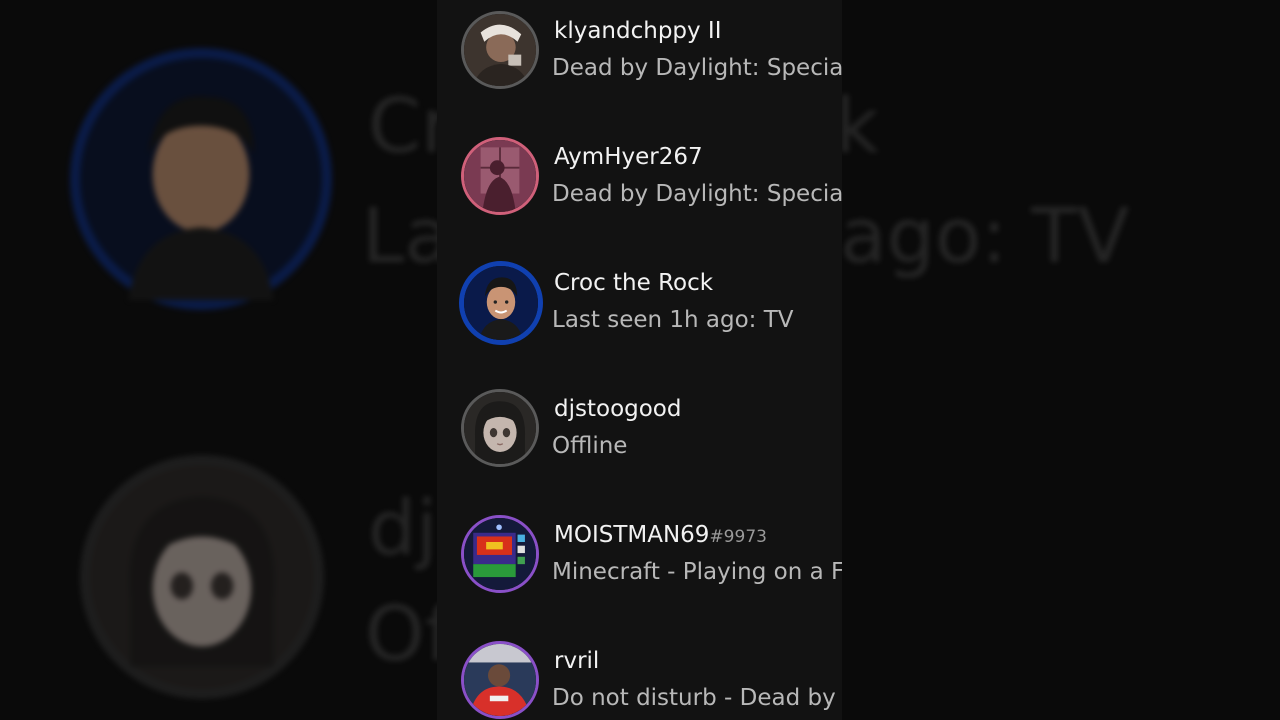  Describe the element at coordinates (738, 537) in the screenshot. I see `gamertag-suffix: #9973` at that location.